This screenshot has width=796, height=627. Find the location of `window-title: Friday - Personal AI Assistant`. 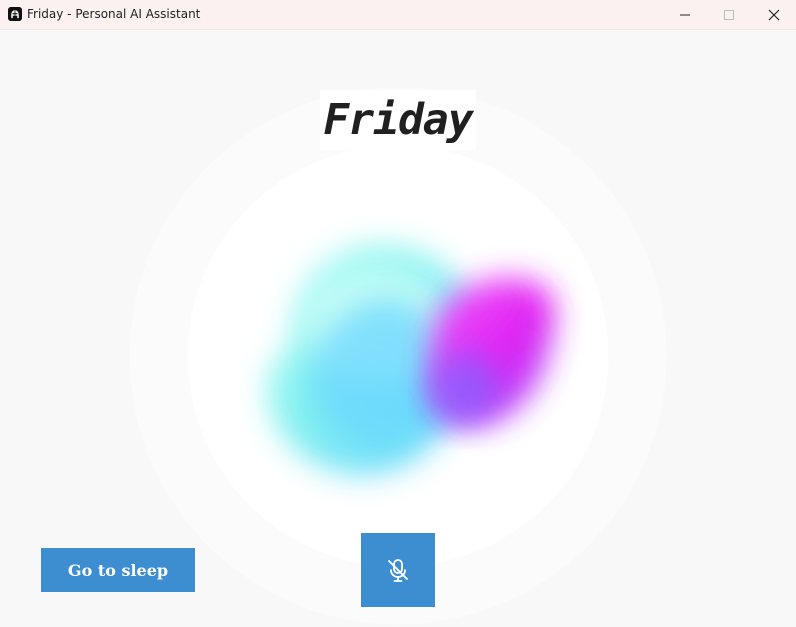

window-title: Friday - Personal AI Assistant is located at coordinates (114, 14).